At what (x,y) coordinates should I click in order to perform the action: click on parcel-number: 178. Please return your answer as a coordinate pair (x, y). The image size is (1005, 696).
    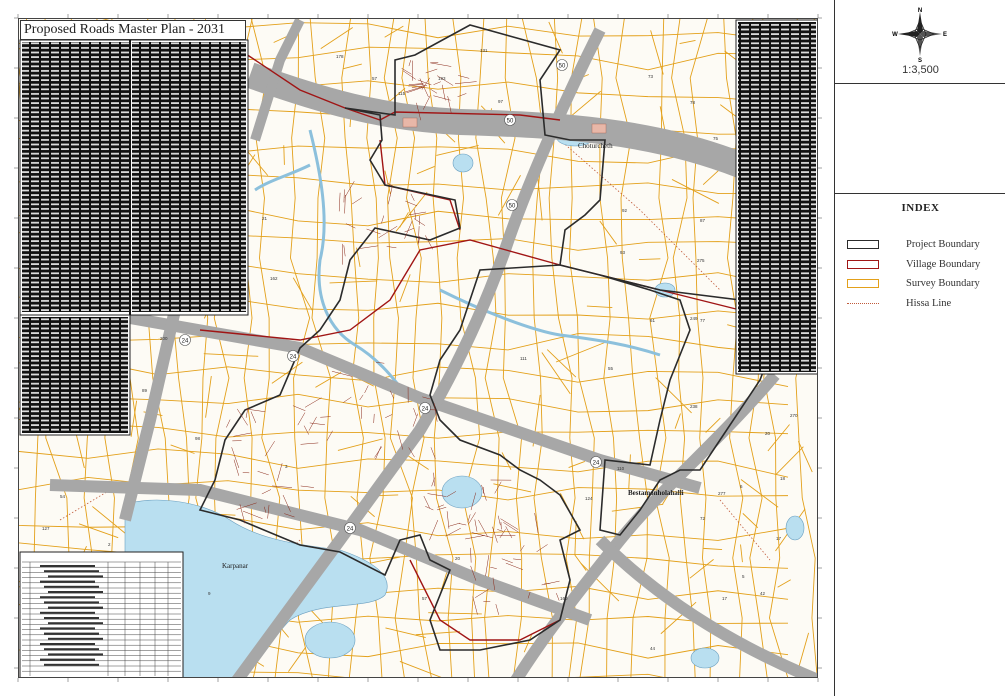
    Looking at the image, I should click on (340, 56).